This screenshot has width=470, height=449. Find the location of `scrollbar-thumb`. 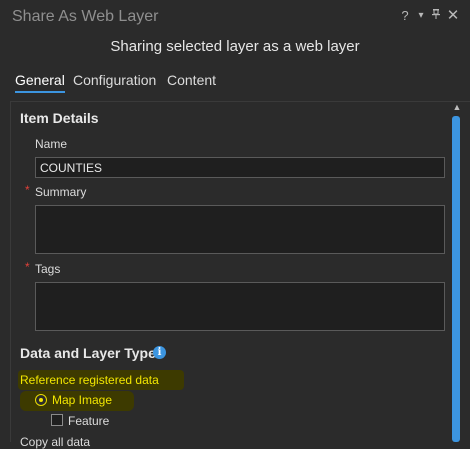

scrollbar-thumb is located at coordinates (456, 279).